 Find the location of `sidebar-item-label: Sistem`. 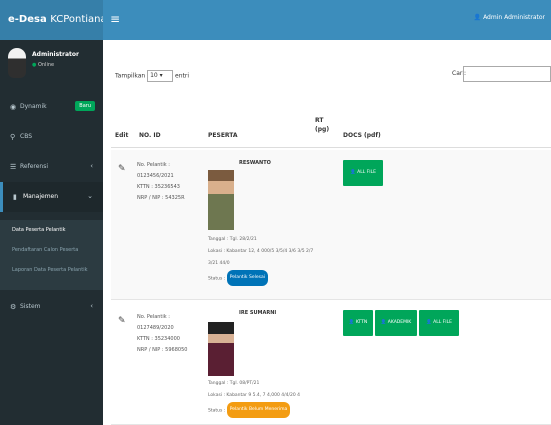

sidebar-item-label: Sistem is located at coordinates (30, 306).